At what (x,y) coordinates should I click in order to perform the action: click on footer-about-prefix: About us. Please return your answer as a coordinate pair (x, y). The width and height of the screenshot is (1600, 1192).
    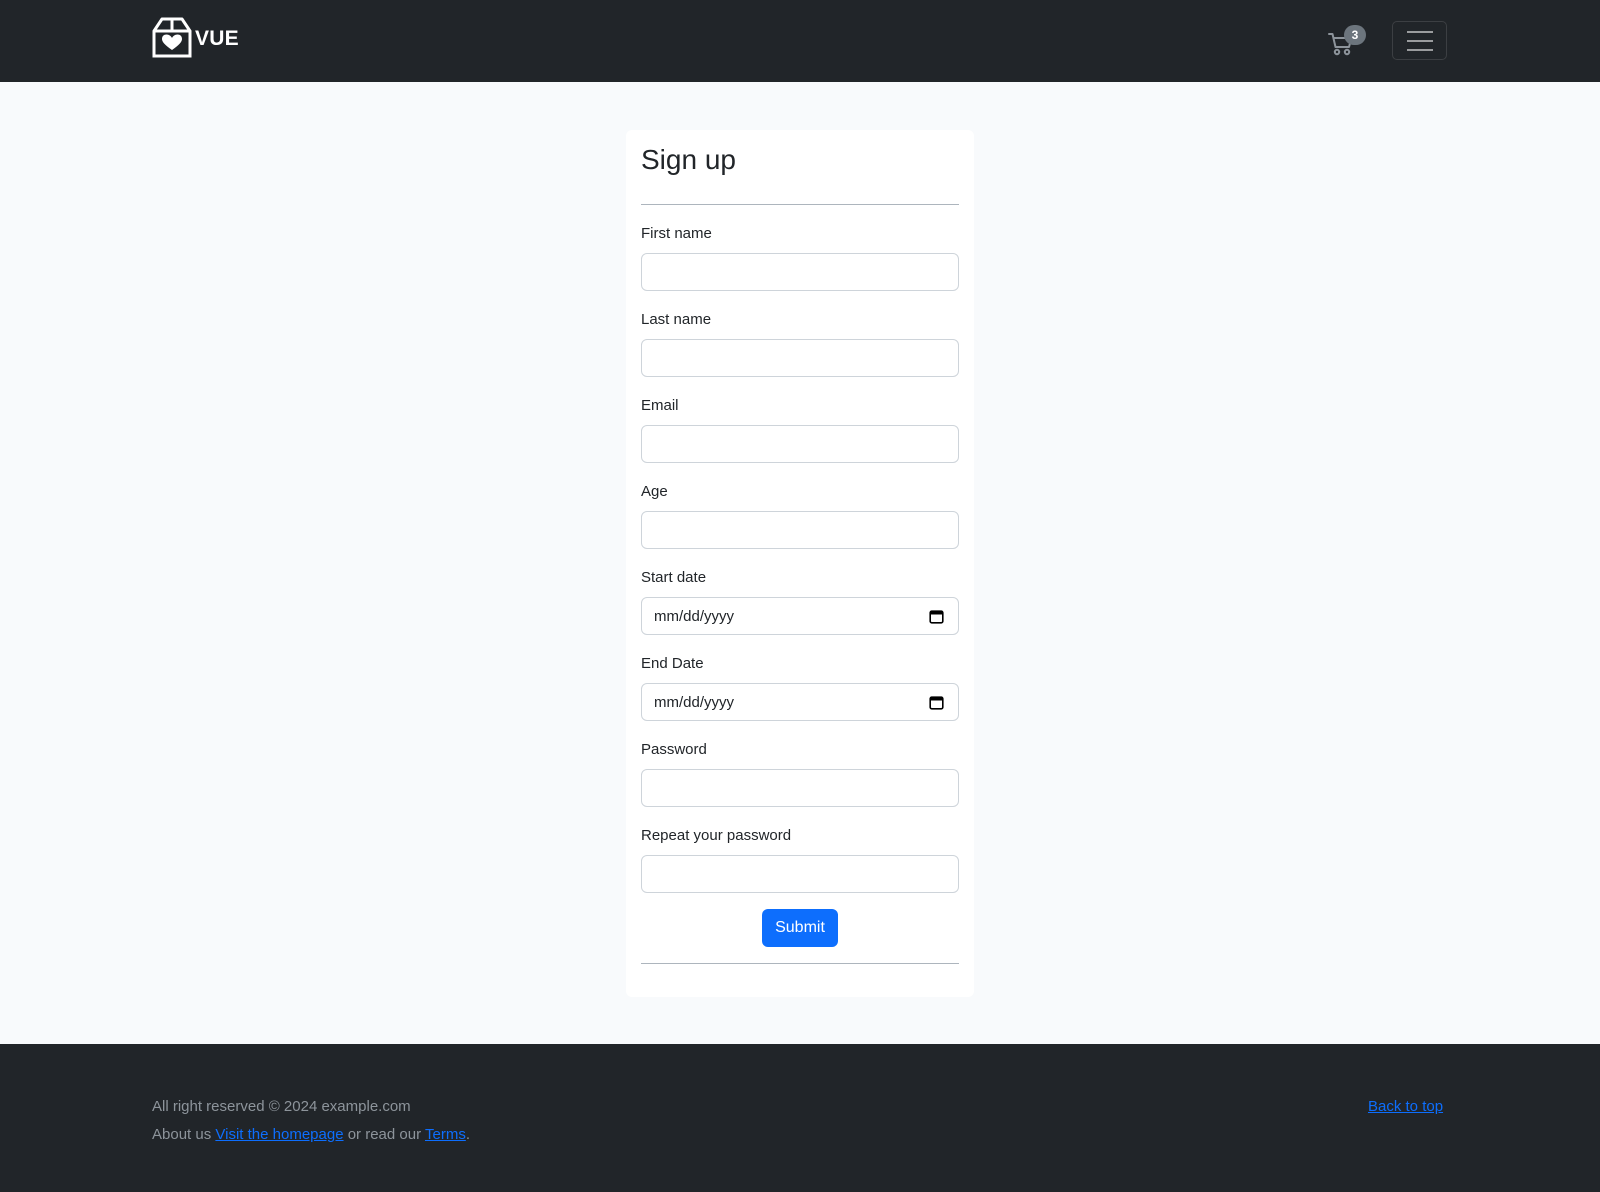
    Looking at the image, I should click on (184, 1134).